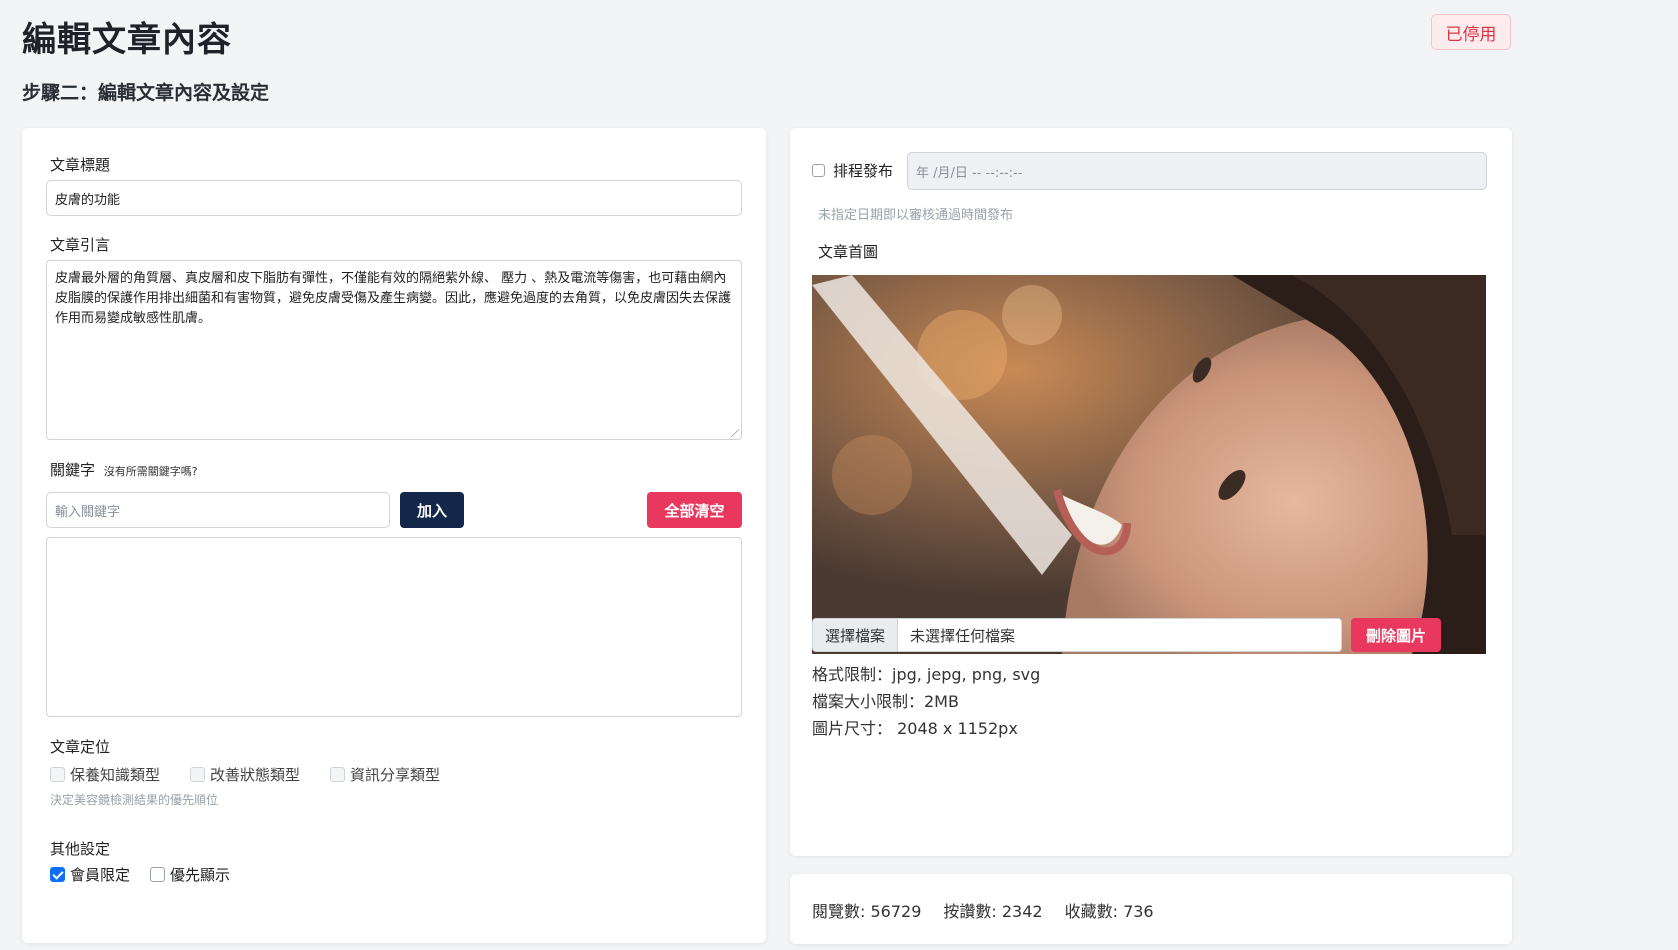 The height and width of the screenshot is (950, 1678). I want to click on keyword-label: 關鍵字 沒有所需關鍵字嗎?, so click(124, 469).